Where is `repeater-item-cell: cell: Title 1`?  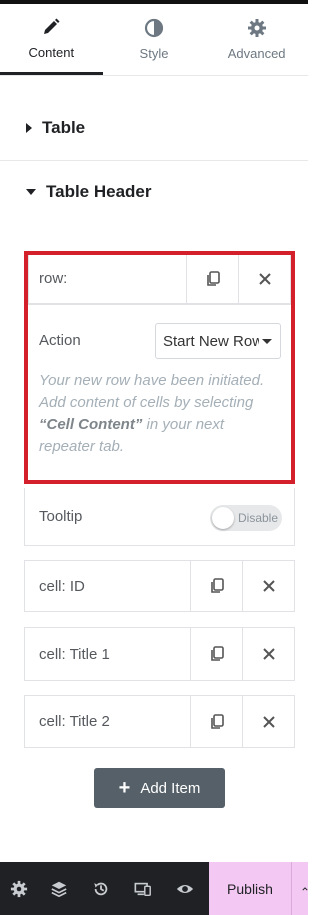
repeater-item-cell: cell: Title 1 is located at coordinates (159, 654).